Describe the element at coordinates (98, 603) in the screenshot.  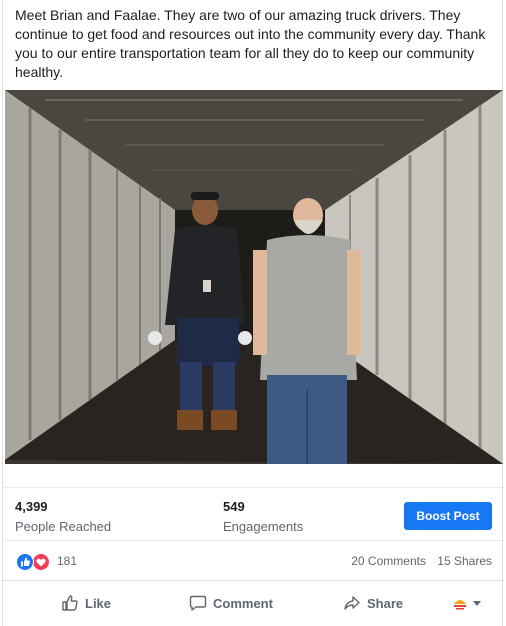
I see `like-label: Like` at that location.